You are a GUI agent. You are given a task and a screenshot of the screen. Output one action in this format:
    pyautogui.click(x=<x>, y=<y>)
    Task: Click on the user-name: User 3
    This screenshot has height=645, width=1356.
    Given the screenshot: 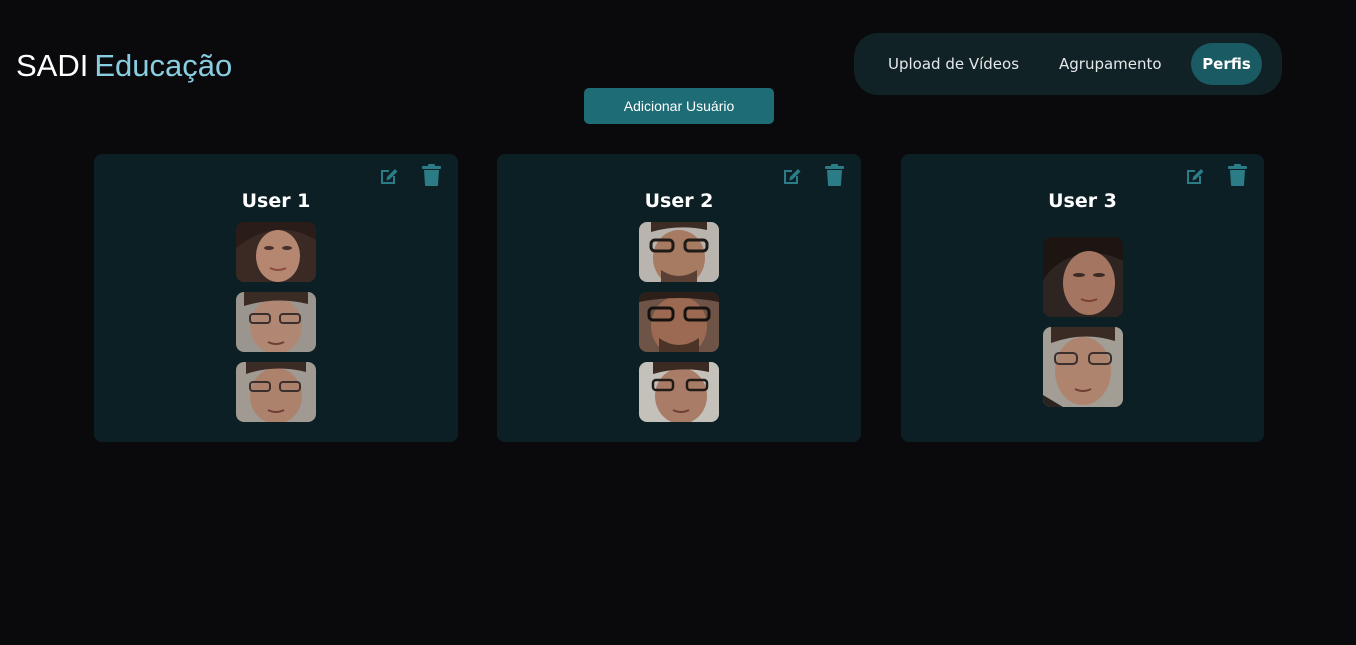 What is the action you would take?
    pyautogui.click(x=1082, y=201)
    